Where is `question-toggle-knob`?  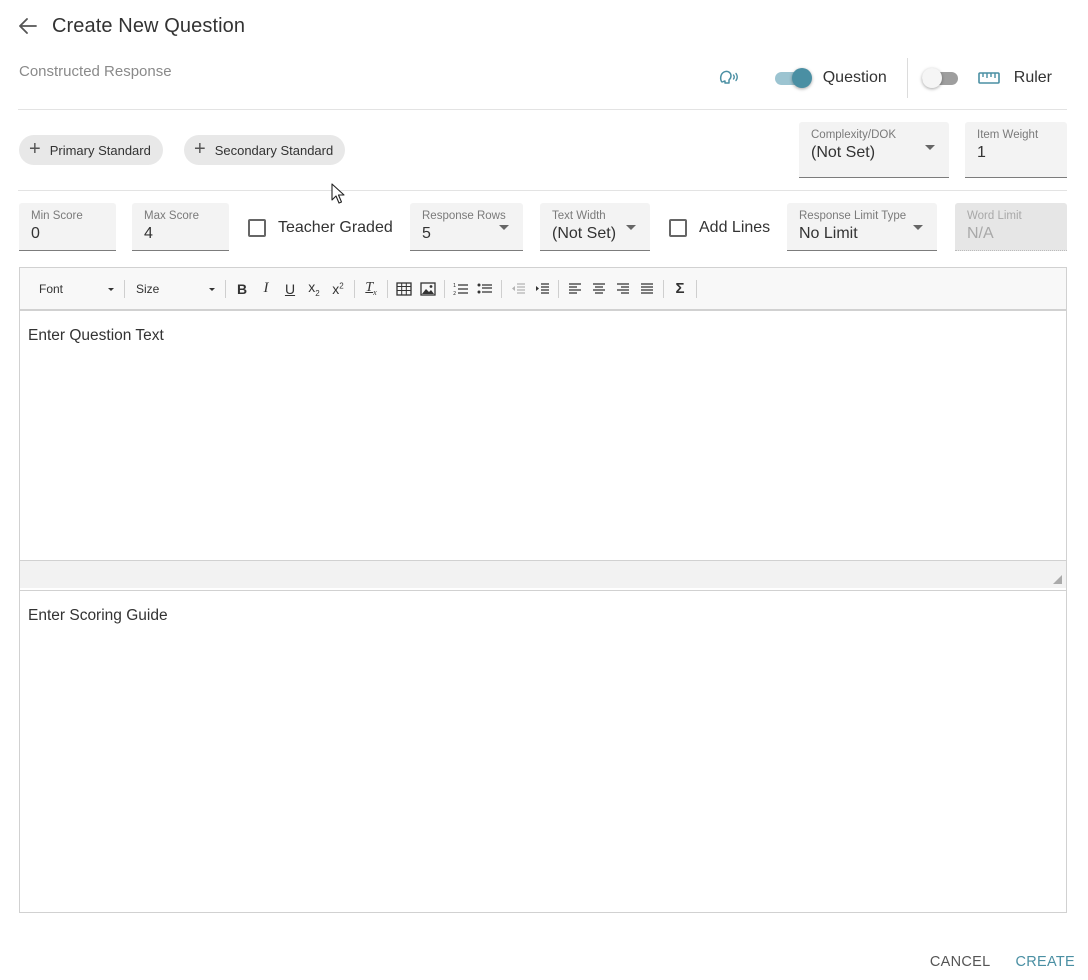 question-toggle-knob is located at coordinates (801, 78).